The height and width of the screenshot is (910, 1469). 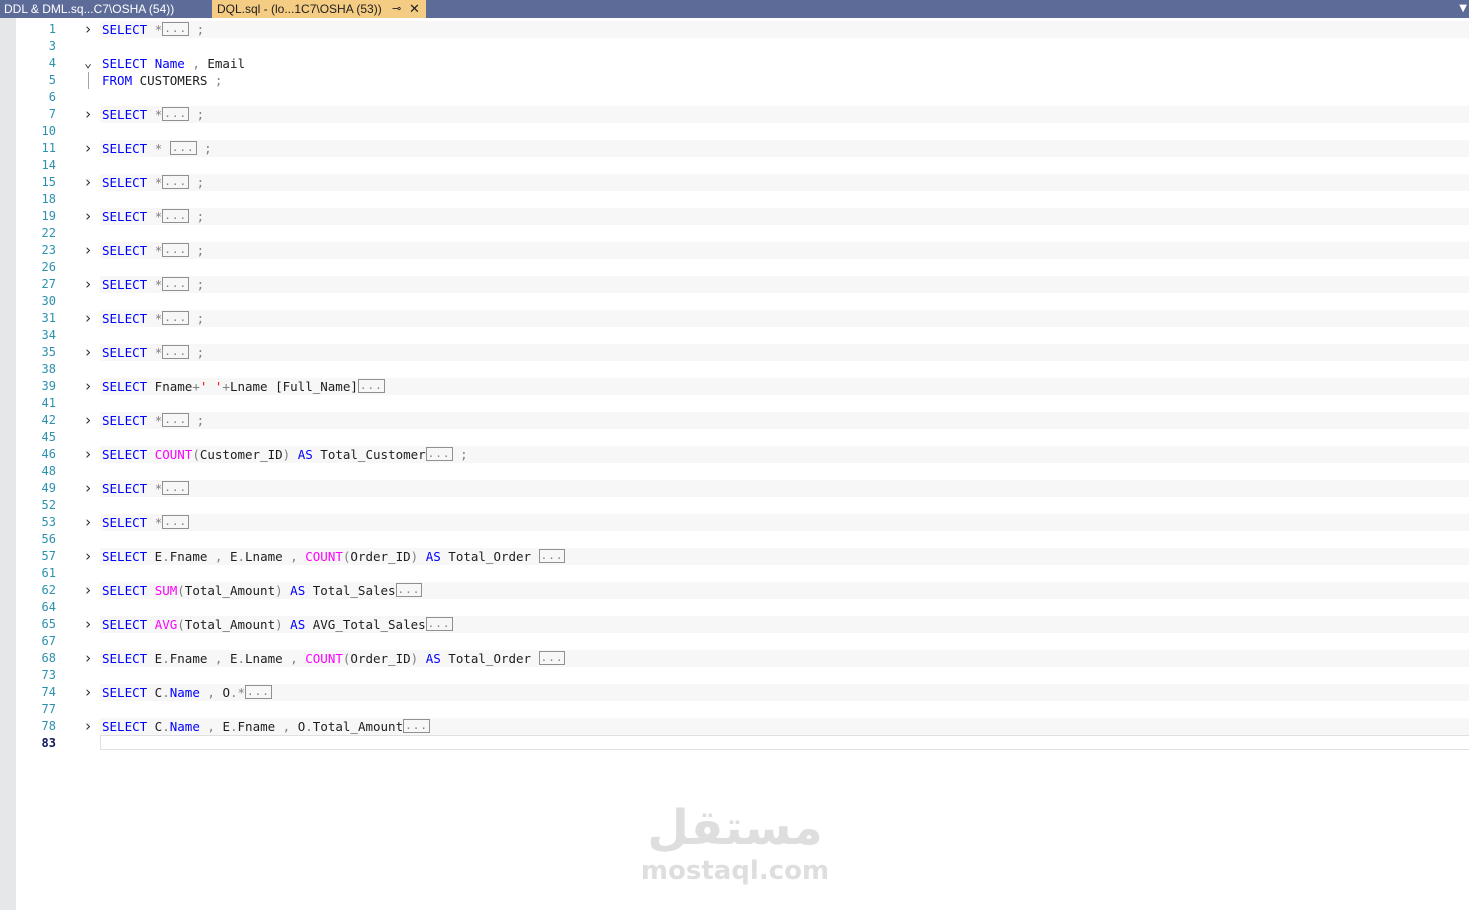 What do you see at coordinates (414, 9) in the screenshot?
I see `close-icon: ✕` at bounding box center [414, 9].